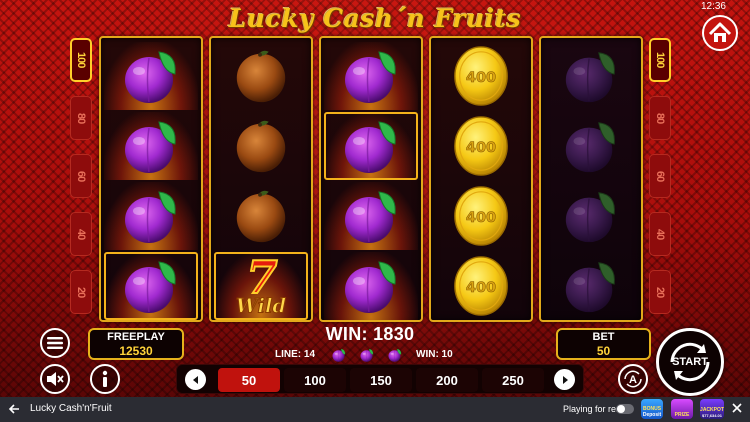  I want to click on bet-option: 100, so click(315, 380).